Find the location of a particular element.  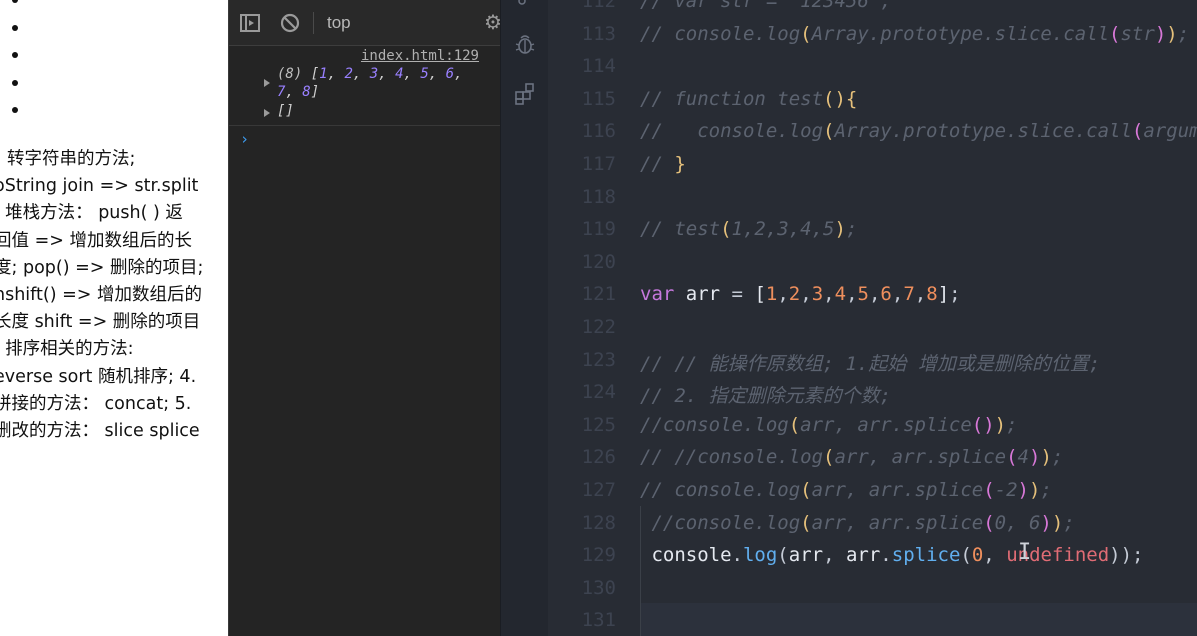

note-line: everse sort 随机排序; 4. is located at coordinates (98, 376).